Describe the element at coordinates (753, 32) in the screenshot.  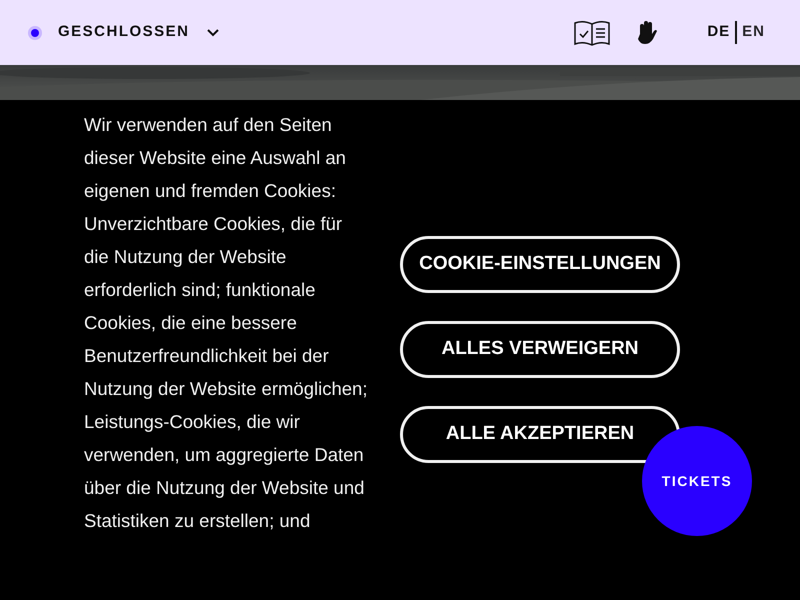
I see `language-link: EN` at that location.